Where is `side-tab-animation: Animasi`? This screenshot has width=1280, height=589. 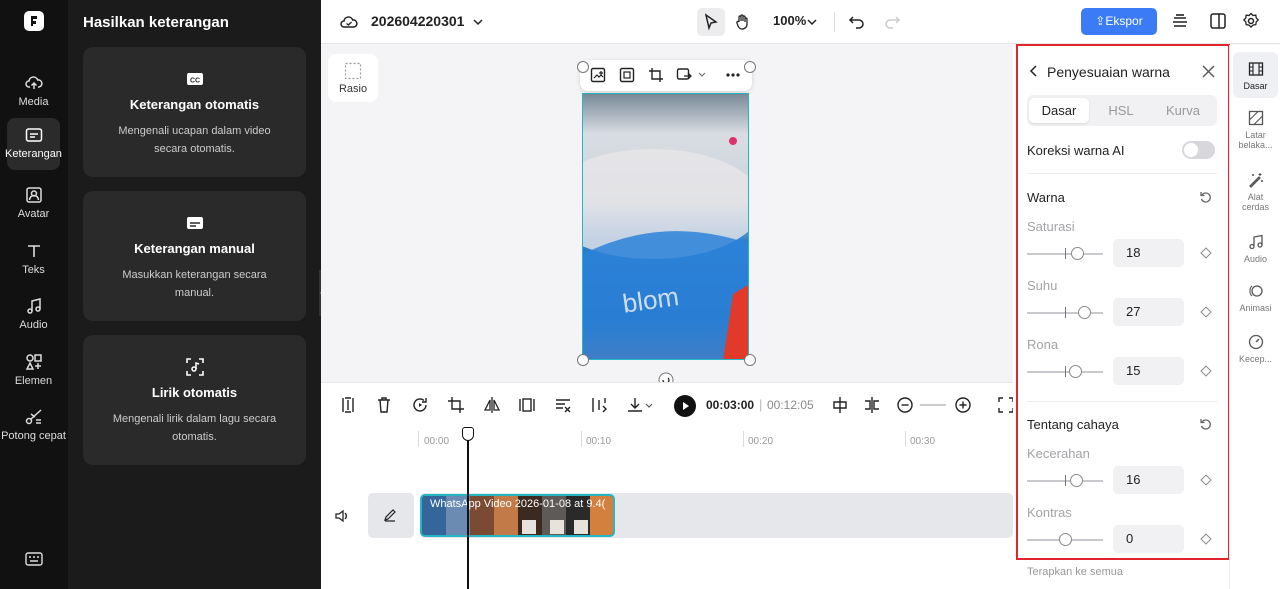 side-tab-animation: Animasi is located at coordinates (1255, 298).